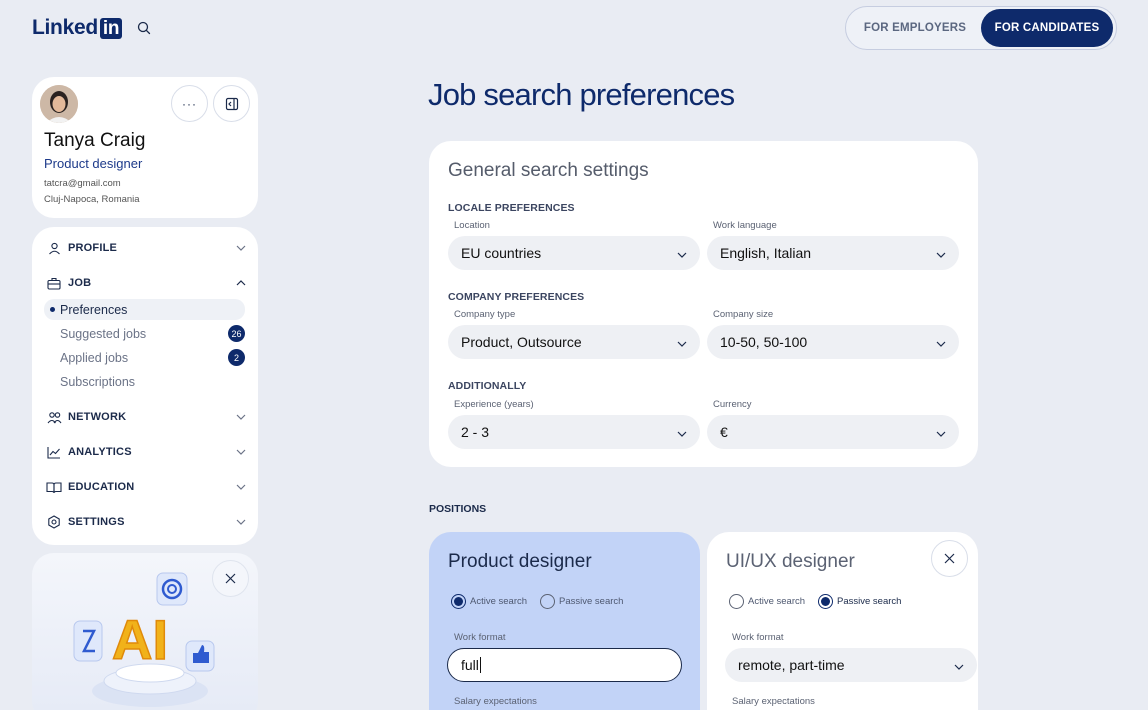  I want to click on for-employers-button: FOR EMPLOYERS, so click(915, 28).